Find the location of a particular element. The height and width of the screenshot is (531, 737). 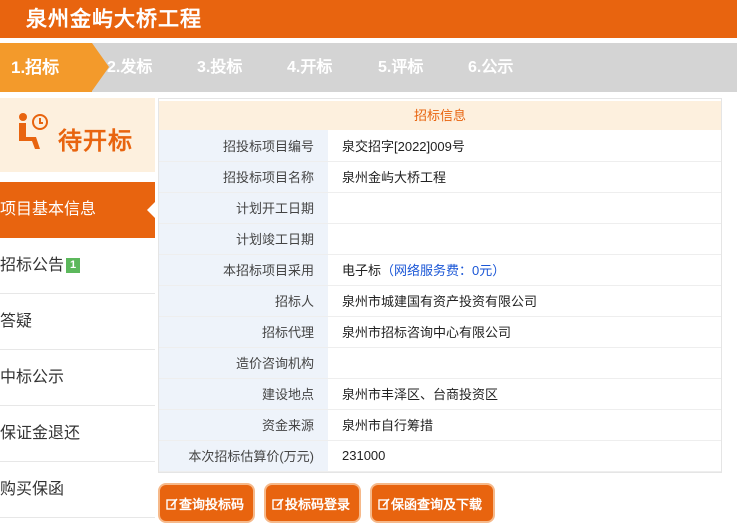

button-label: 投标码登录 is located at coordinates (318, 504).